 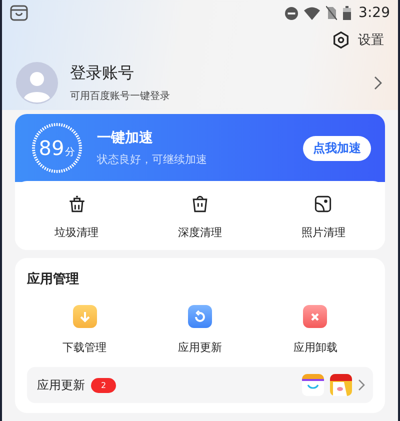 I want to click on wifi-icon, so click(x=312, y=13).